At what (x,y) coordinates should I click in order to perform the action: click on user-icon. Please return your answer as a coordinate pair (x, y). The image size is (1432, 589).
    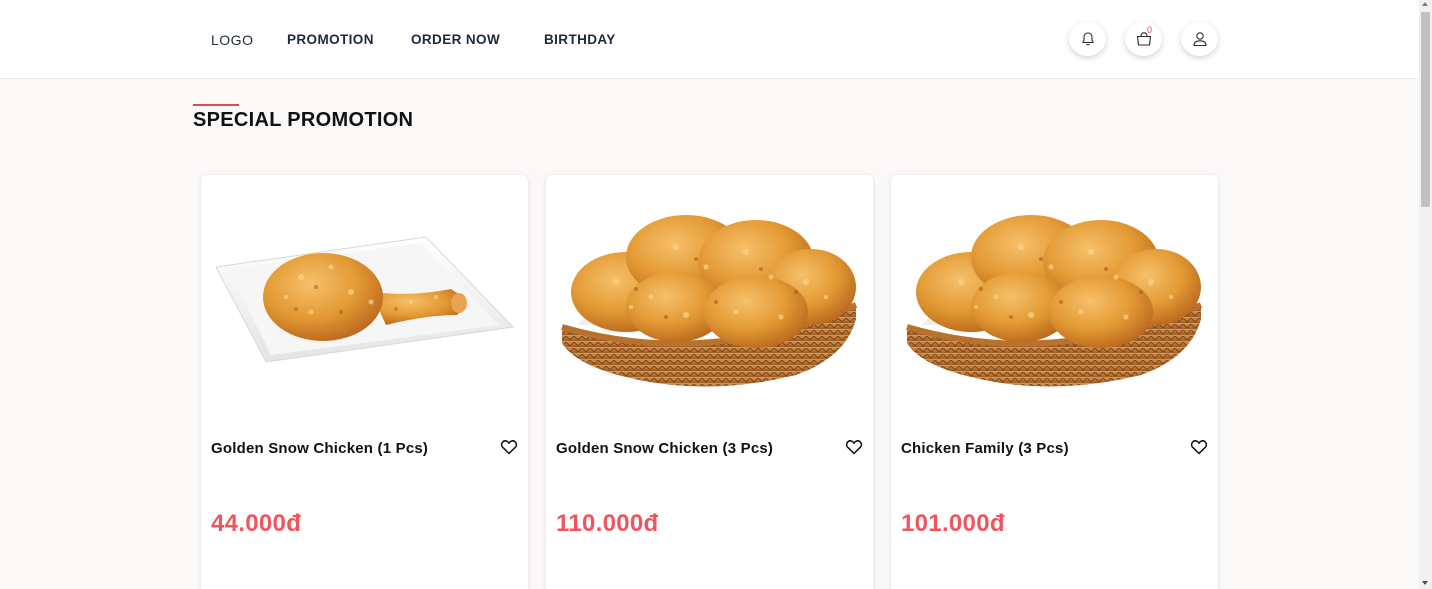
    Looking at the image, I should click on (1199, 39).